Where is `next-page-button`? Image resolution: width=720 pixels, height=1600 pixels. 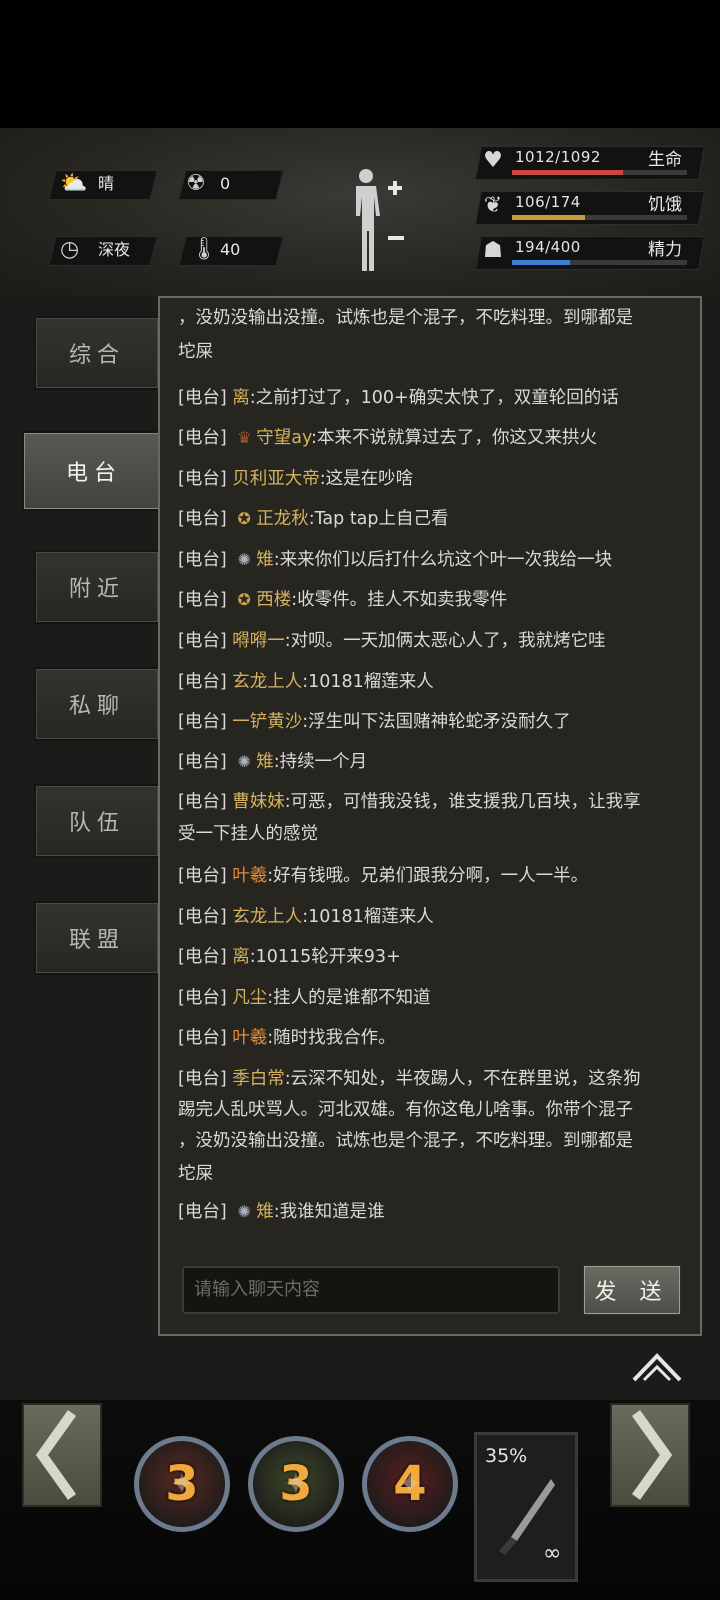 next-page-button is located at coordinates (650, 1455).